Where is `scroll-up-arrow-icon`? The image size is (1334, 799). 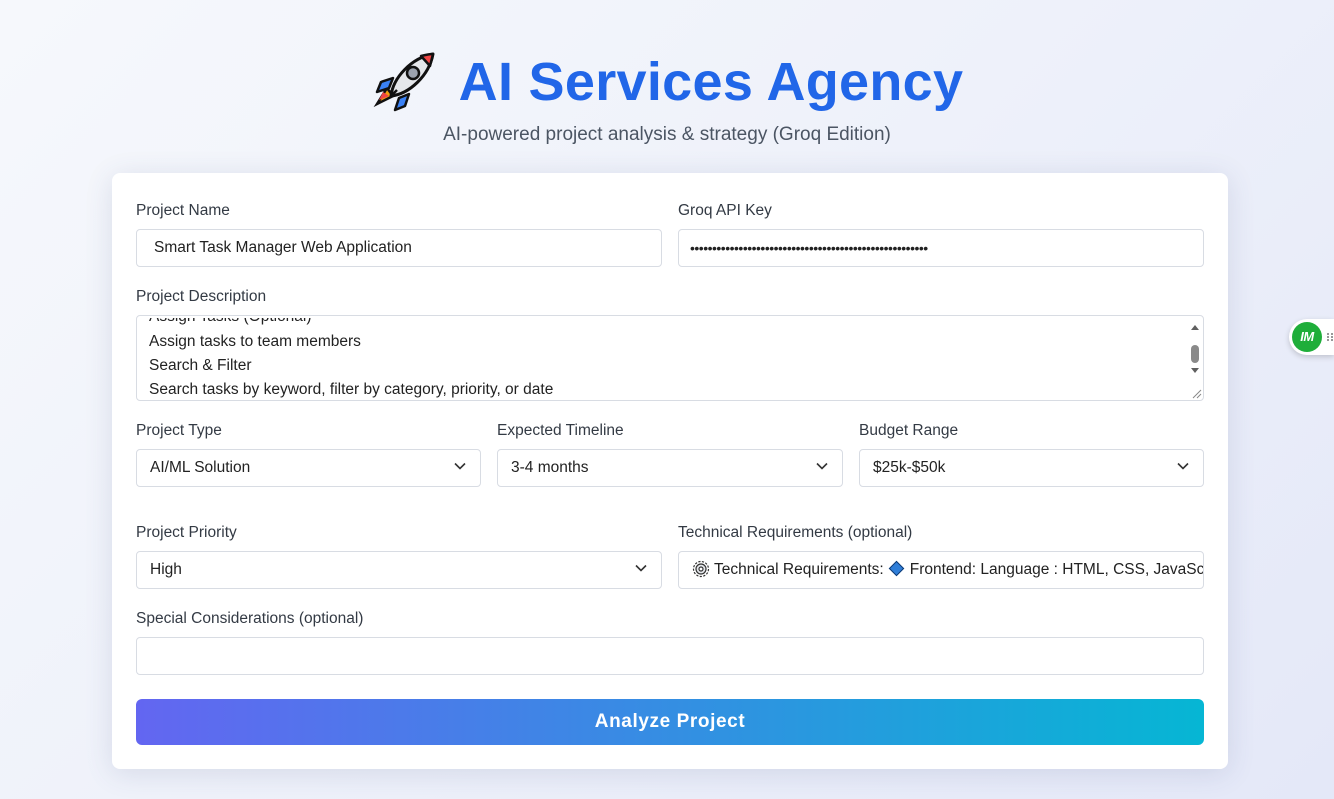 scroll-up-arrow-icon is located at coordinates (1195, 327).